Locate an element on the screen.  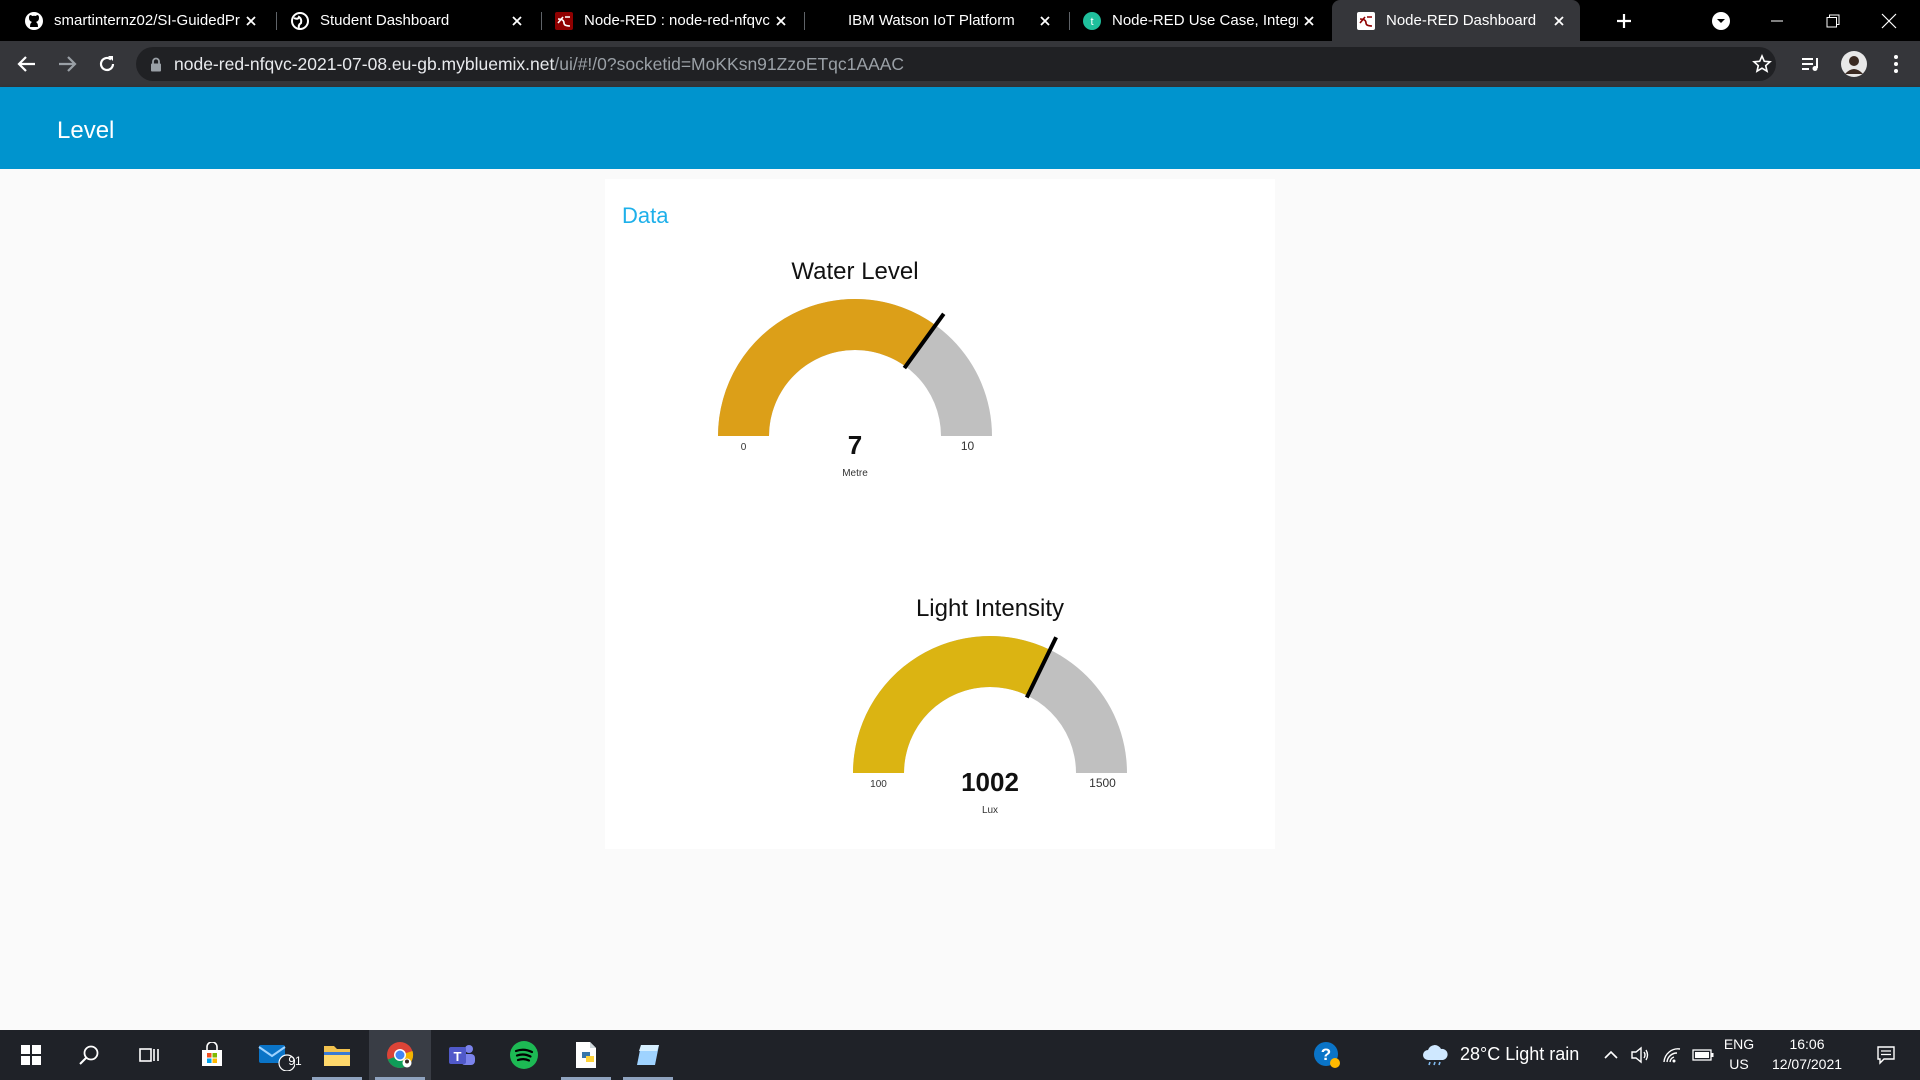
start-button is located at coordinates (31, 1055).